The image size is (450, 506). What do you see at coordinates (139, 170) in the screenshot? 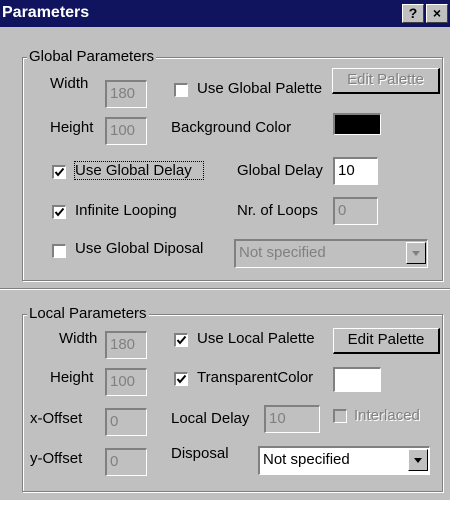
I see `use-global-delay-label: Use Global Delay` at bounding box center [139, 170].